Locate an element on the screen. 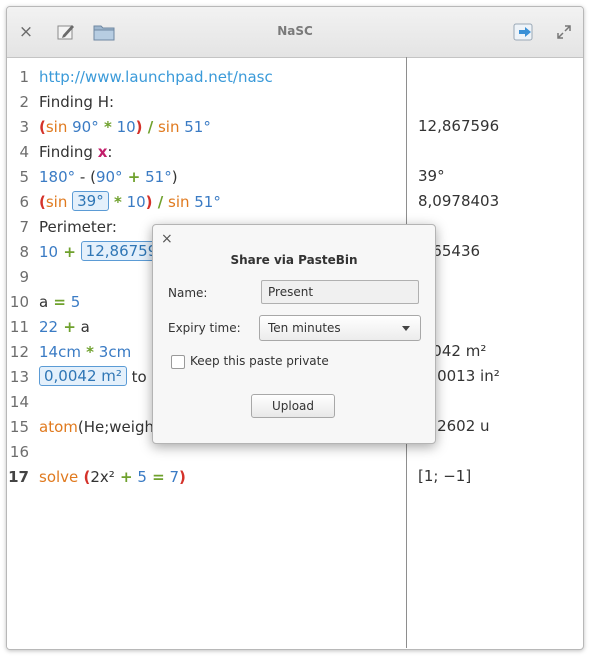  chevron-down-icon is located at coordinates (406, 328).